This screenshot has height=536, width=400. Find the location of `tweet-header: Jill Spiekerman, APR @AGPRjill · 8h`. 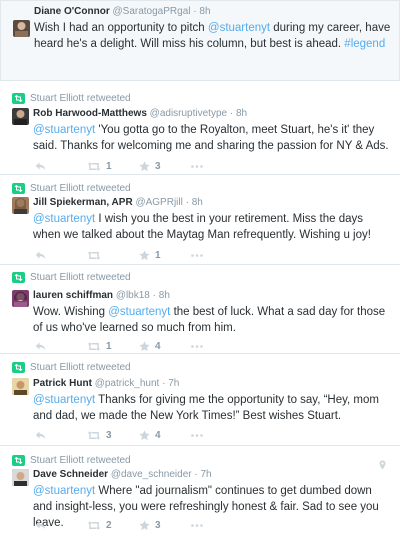

tweet-header: Jill Spiekerman, APR @AGPRjill · 8h is located at coordinates (118, 202).